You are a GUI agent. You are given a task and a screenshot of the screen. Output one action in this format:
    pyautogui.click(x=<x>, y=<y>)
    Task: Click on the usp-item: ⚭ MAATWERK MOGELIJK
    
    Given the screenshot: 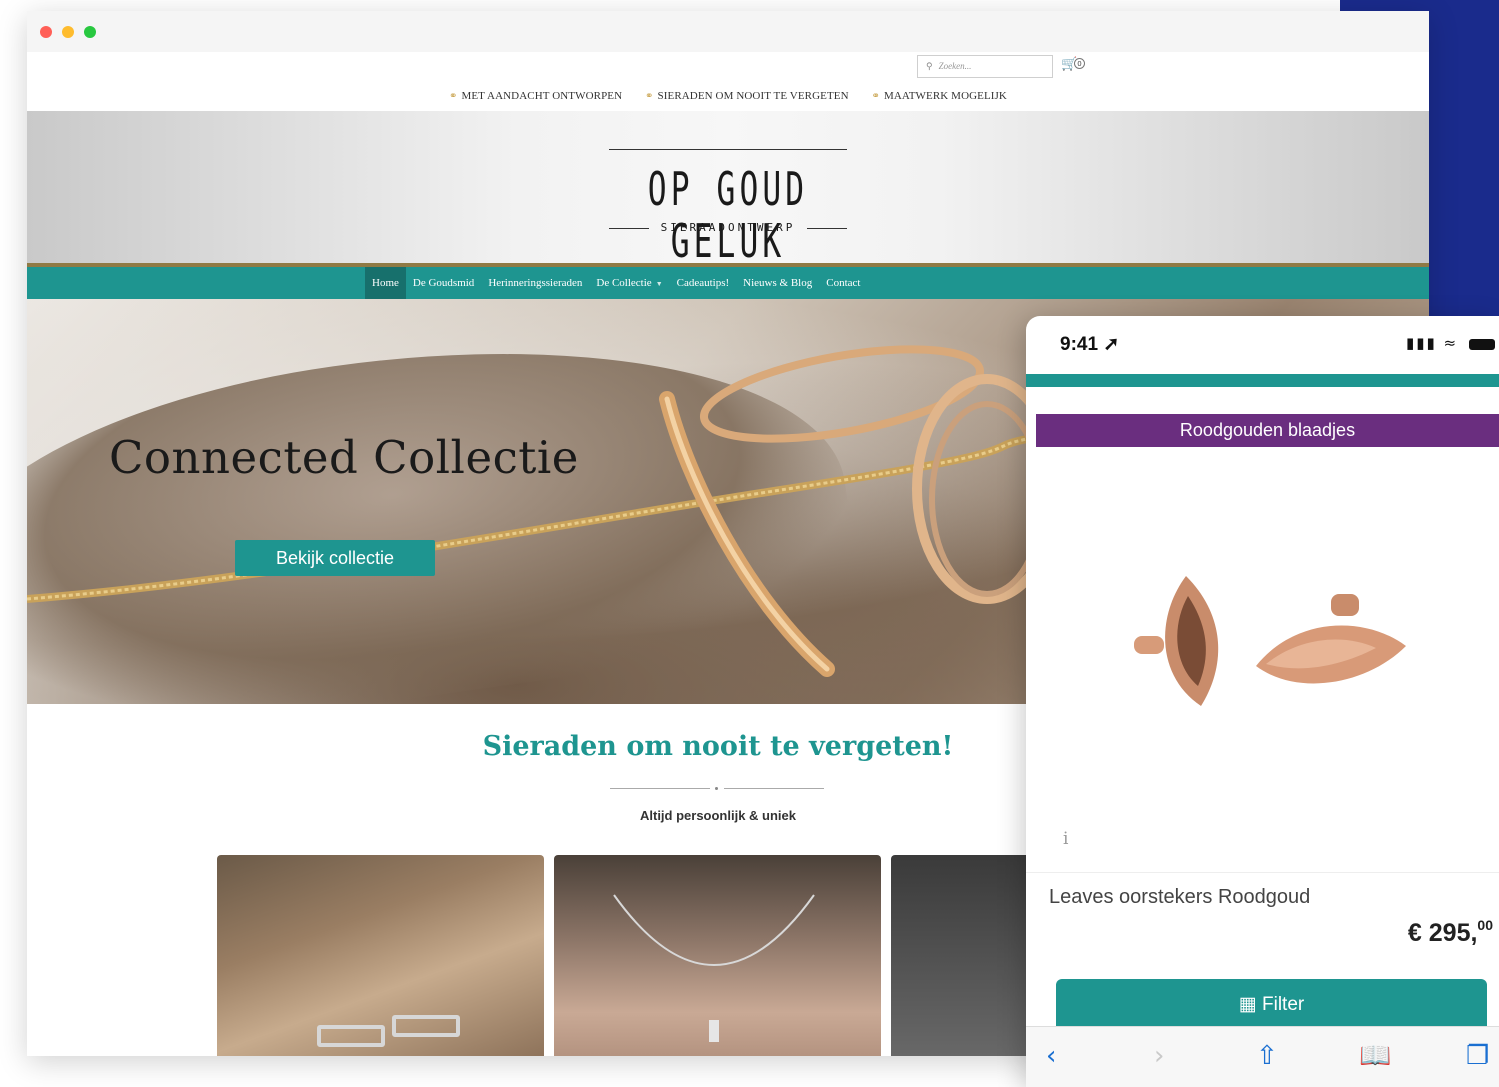 What is the action you would take?
    pyautogui.click(x=939, y=96)
    